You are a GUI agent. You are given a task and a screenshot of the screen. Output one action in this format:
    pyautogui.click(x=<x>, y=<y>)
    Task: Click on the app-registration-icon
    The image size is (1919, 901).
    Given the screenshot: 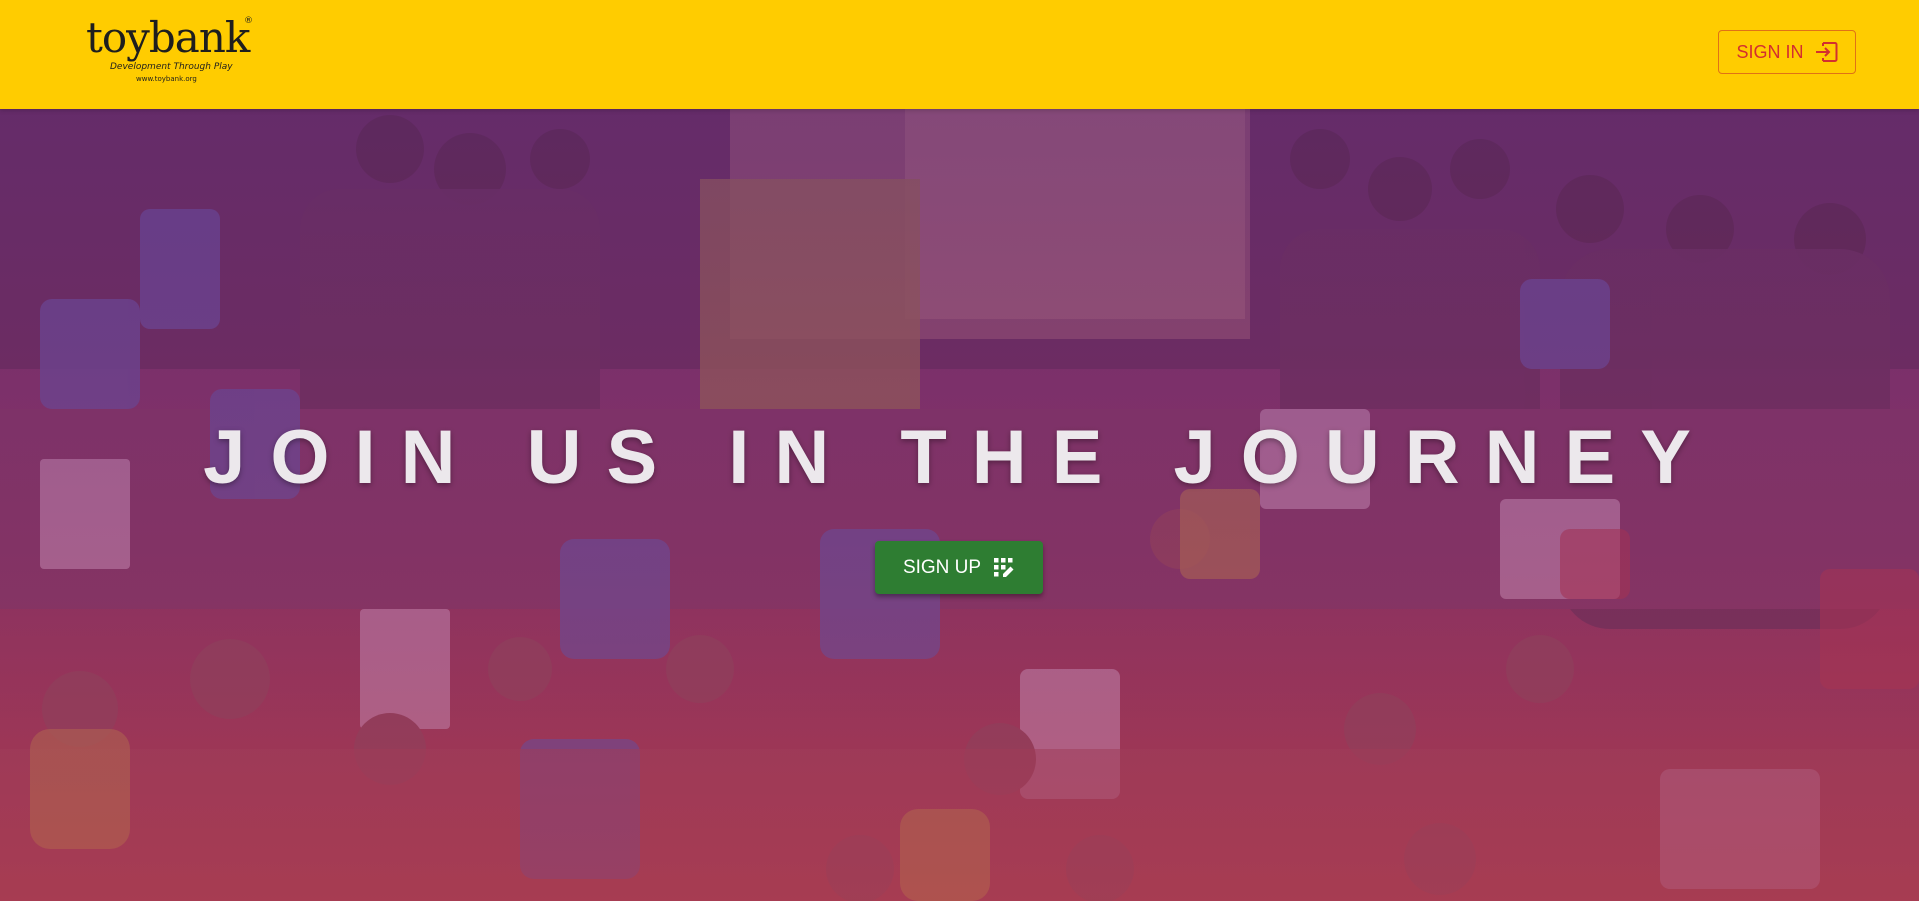 What is the action you would take?
    pyautogui.click(x=1004, y=568)
    